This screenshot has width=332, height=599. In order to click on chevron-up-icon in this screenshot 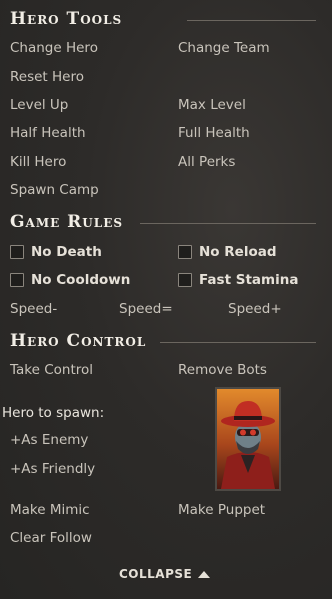, I will do `click(204, 574)`.